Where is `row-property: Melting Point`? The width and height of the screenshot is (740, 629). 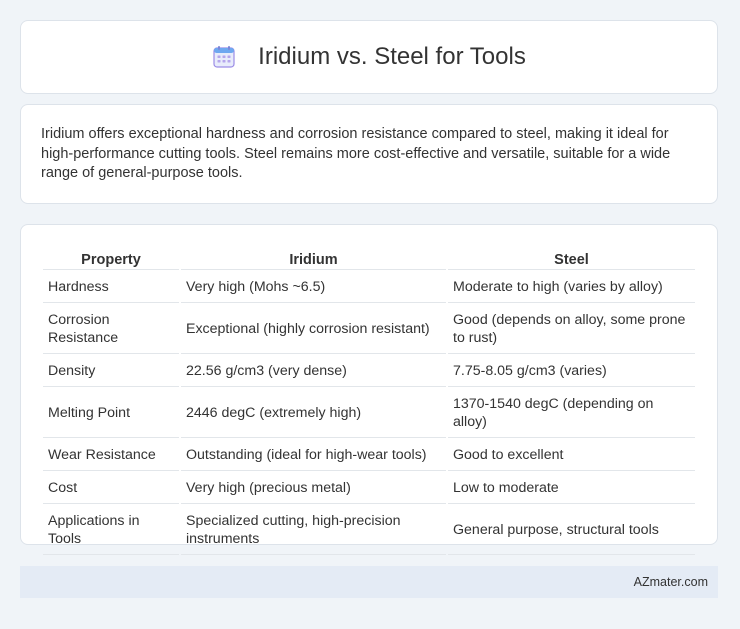 row-property: Melting Point is located at coordinates (111, 413).